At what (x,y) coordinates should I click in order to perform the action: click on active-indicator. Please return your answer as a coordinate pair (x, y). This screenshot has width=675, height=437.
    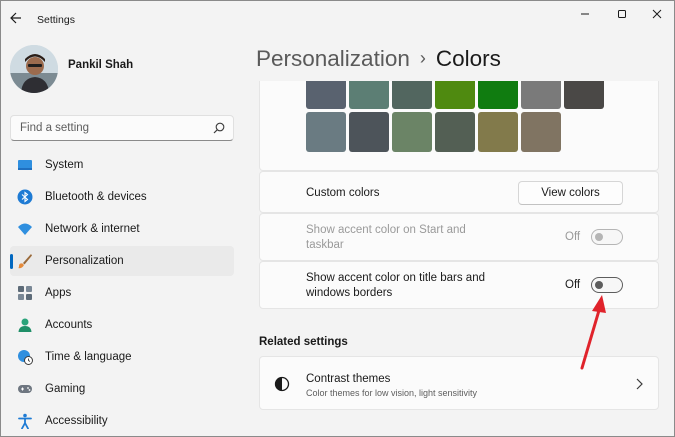
    Looking at the image, I should click on (11, 261).